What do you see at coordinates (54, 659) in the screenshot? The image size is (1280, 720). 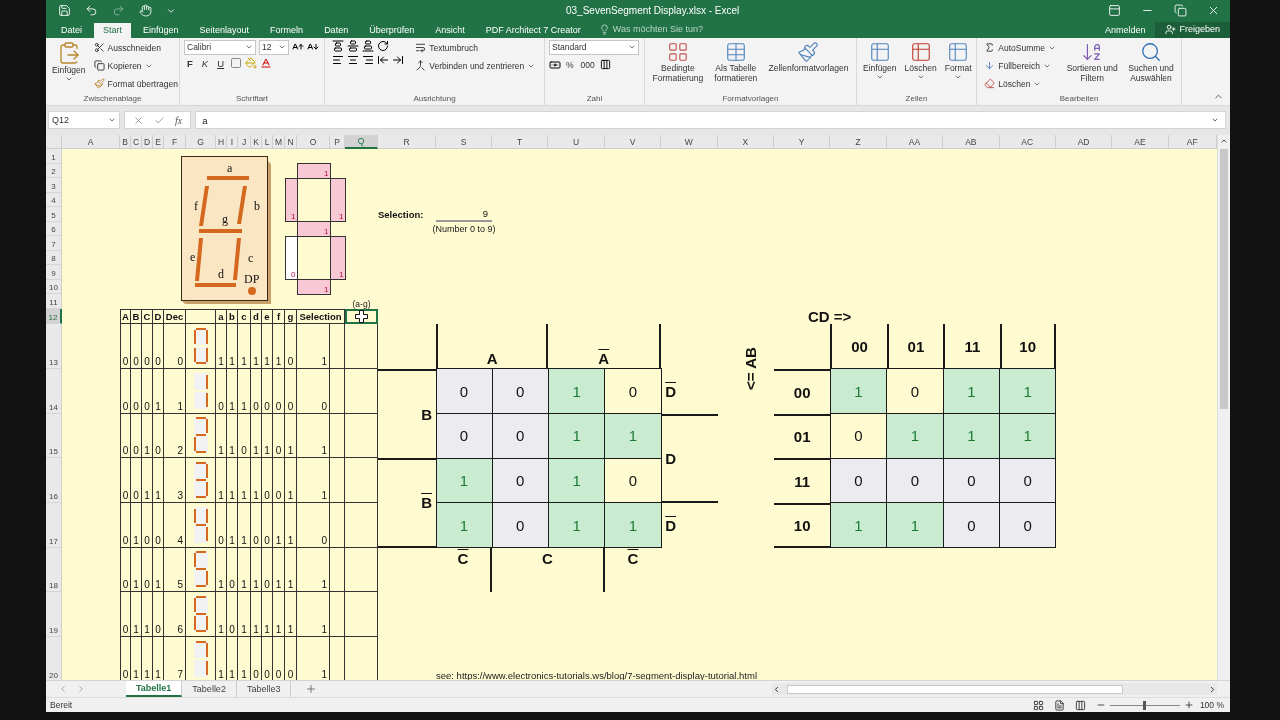 I see `row-header: 20` at bounding box center [54, 659].